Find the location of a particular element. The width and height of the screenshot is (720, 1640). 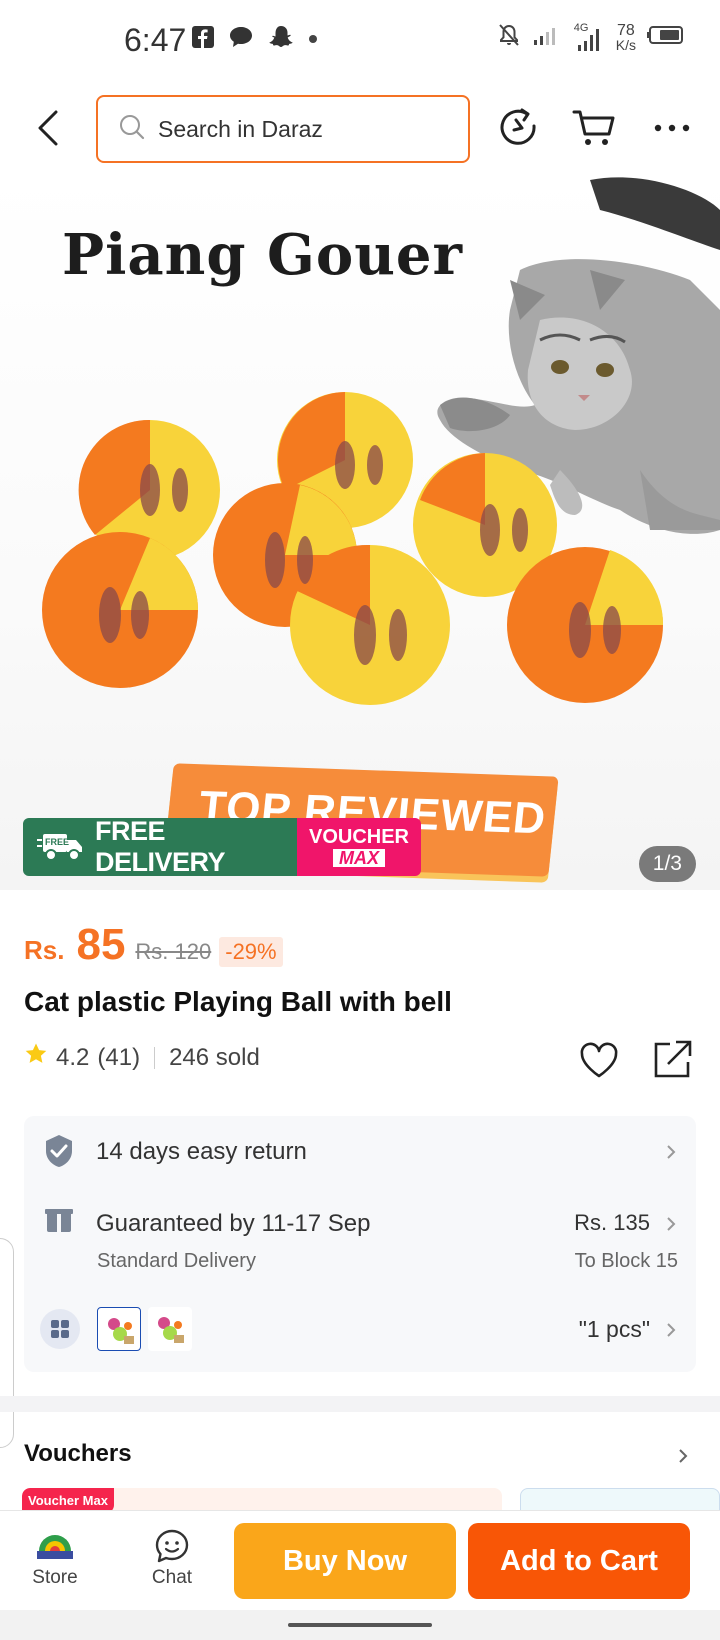

share-button is located at coordinates (672, 1060).